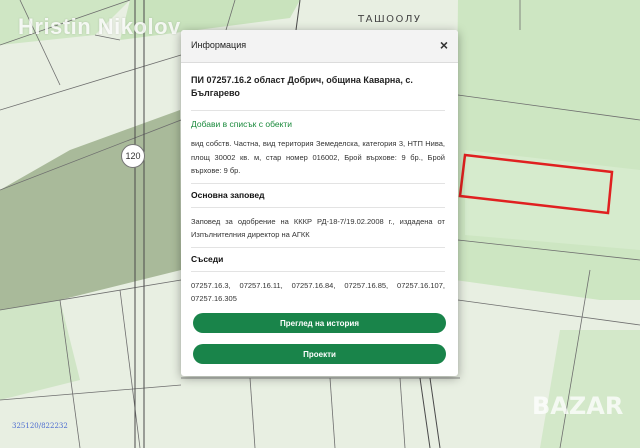 The image size is (640, 448). What do you see at coordinates (444, 45) in the screenshot?
I see `close-icon: ×` at bounding box center [444, 45].